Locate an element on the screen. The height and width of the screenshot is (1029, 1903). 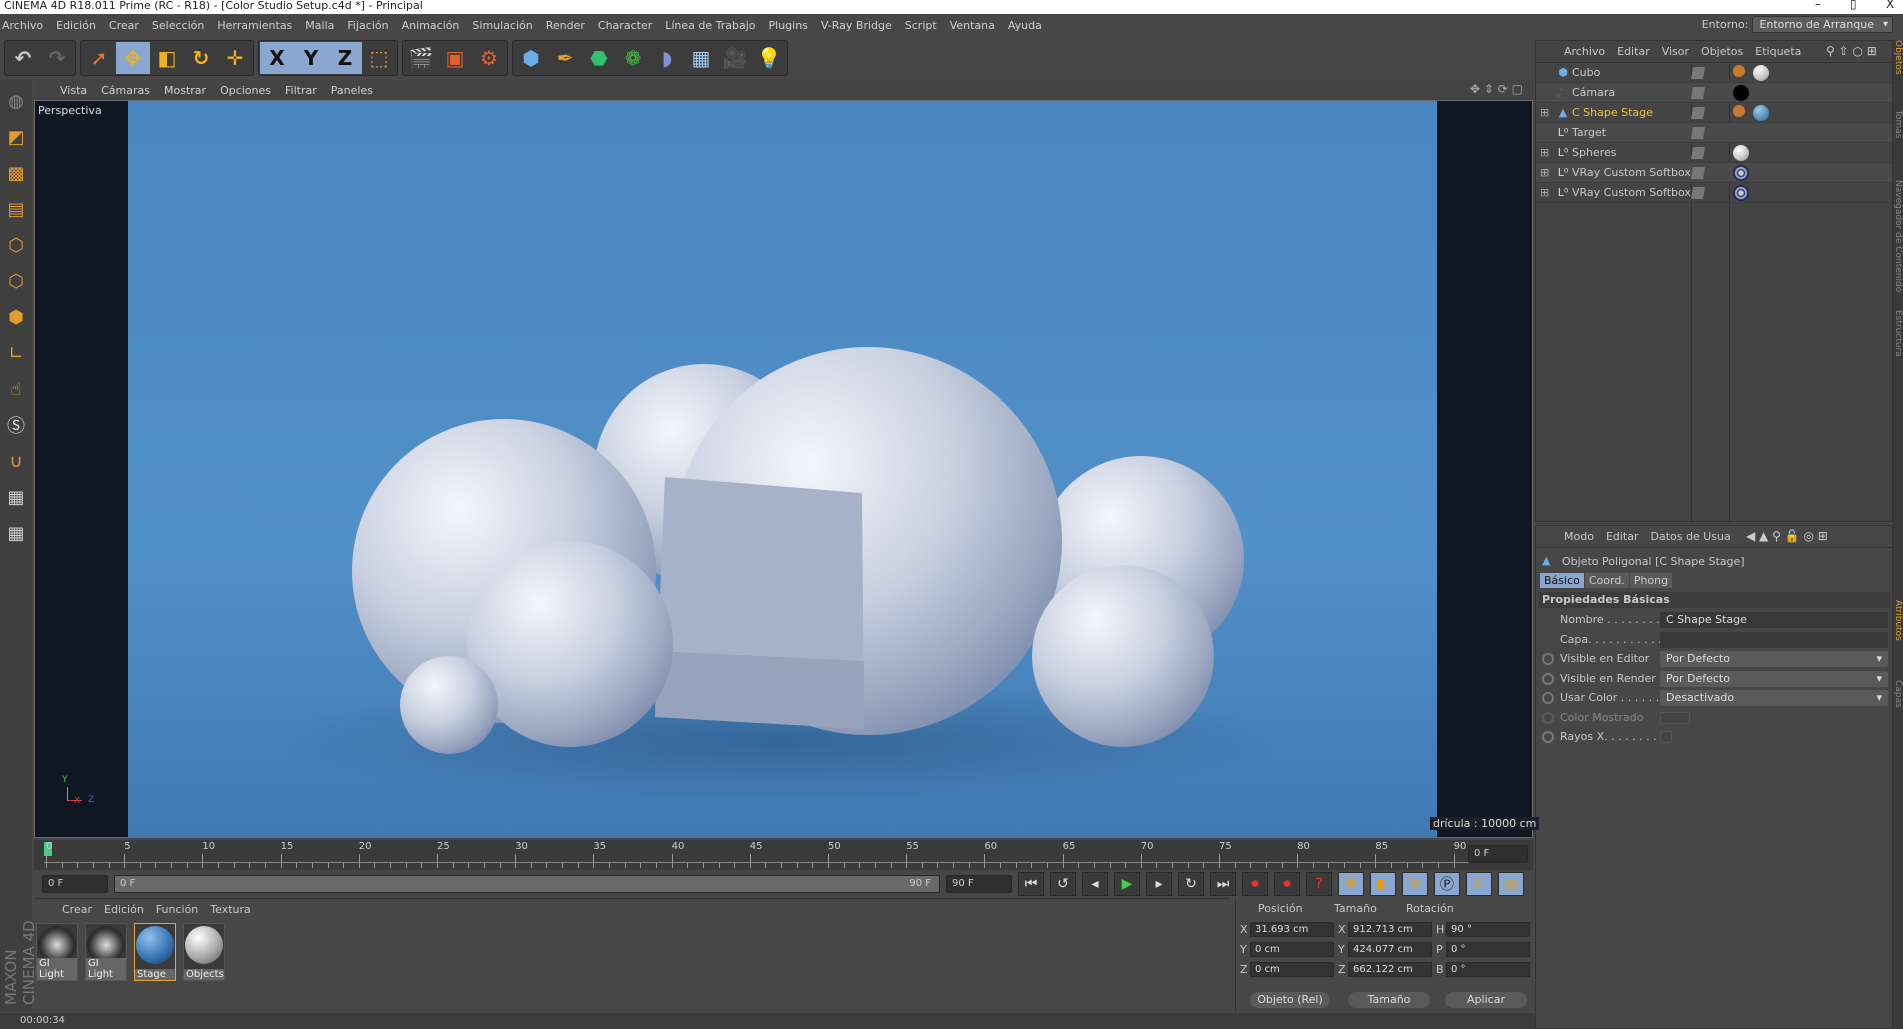
menu-14: Script is located at coordinates (921, 25).